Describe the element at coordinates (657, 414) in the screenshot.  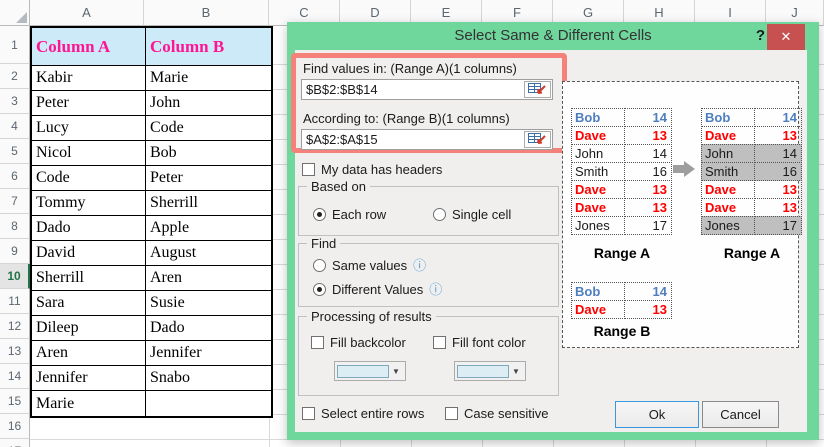
I see `ok-button: Ok` at that location.